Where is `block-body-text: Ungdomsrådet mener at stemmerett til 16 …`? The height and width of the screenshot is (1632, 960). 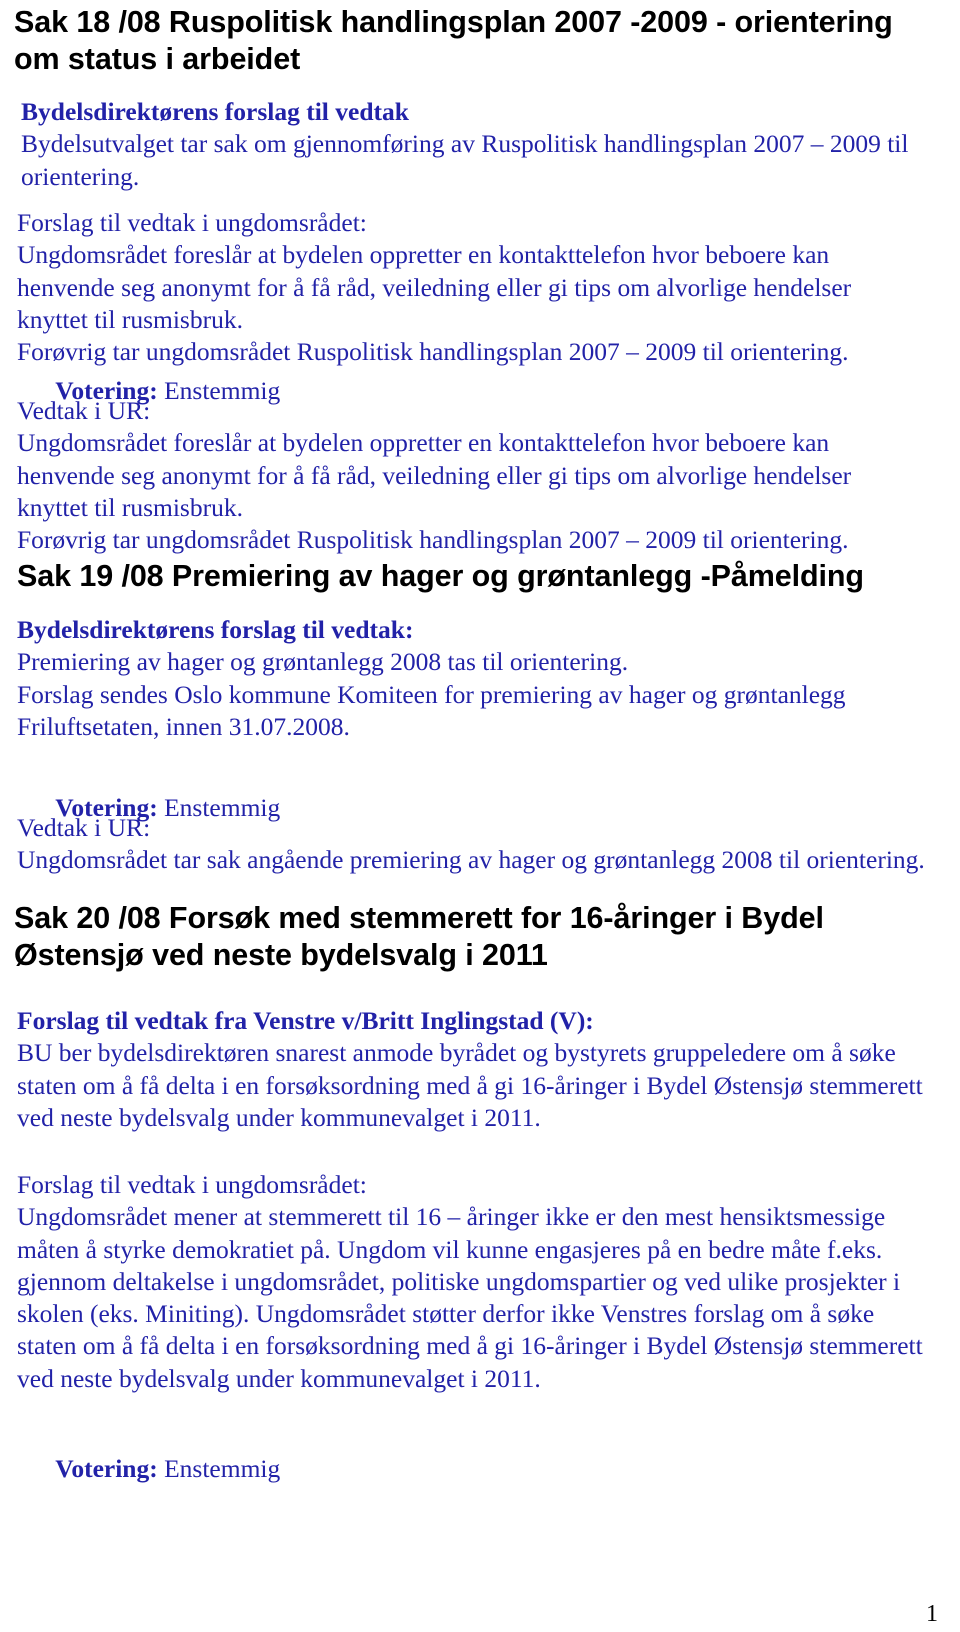
block-body-text: Ungdomsrådet mener at stemmerett til 16 … is located at coordinates (473, 1297).